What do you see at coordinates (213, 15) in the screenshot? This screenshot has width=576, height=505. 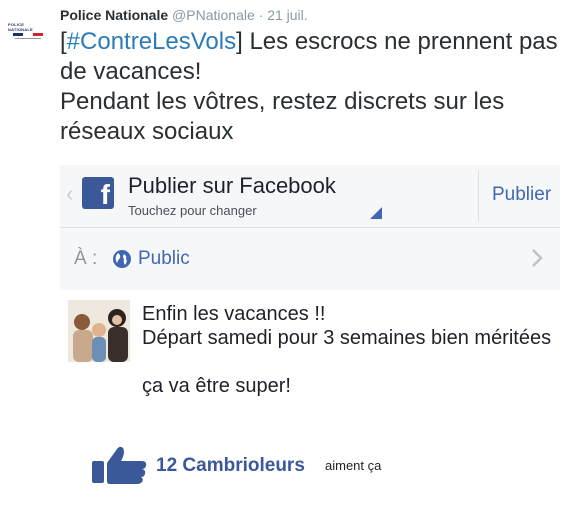 I see `author-handle: @PNationale` at bounding box center [213, 15].